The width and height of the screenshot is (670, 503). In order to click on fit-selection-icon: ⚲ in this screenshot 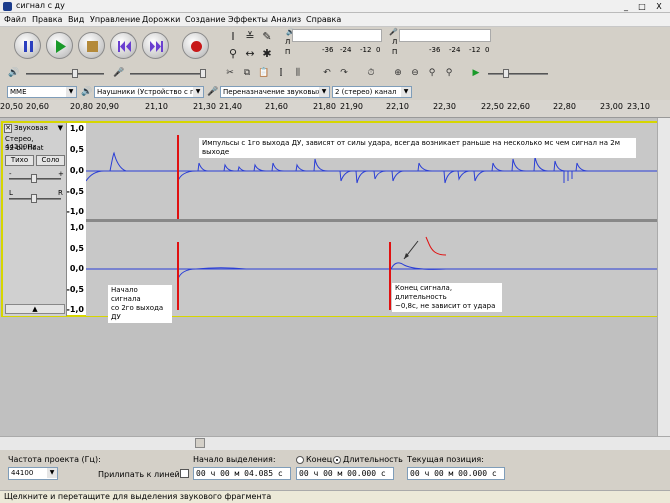, I will do `click(432, 73)`.